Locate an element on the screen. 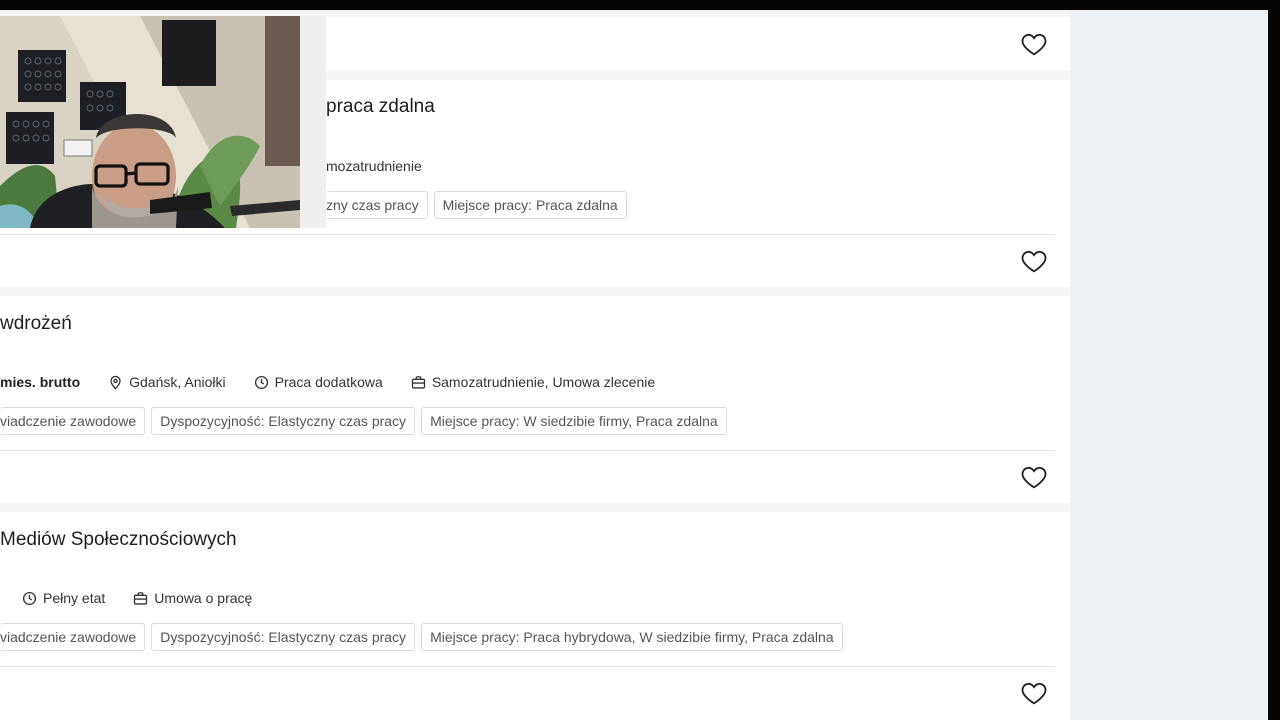 The height and width of the screenshot is (720, 1280). contract-type: Samozatrudnienie, Umowa zlecenie is located at coordinates (533, 382).